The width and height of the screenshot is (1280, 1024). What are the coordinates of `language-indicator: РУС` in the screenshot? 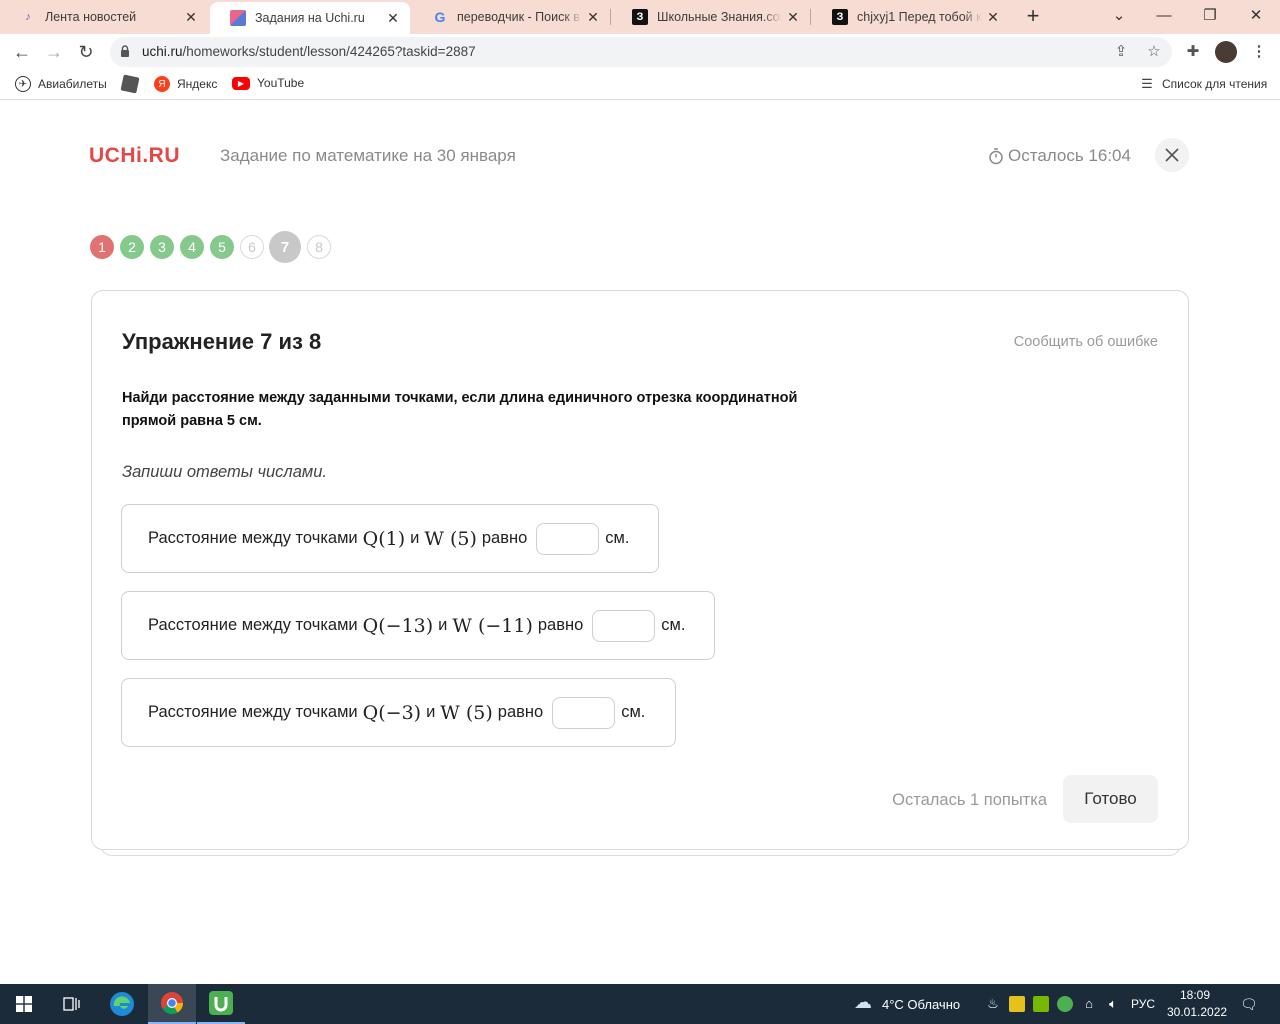 It's located at (1143, 1004).